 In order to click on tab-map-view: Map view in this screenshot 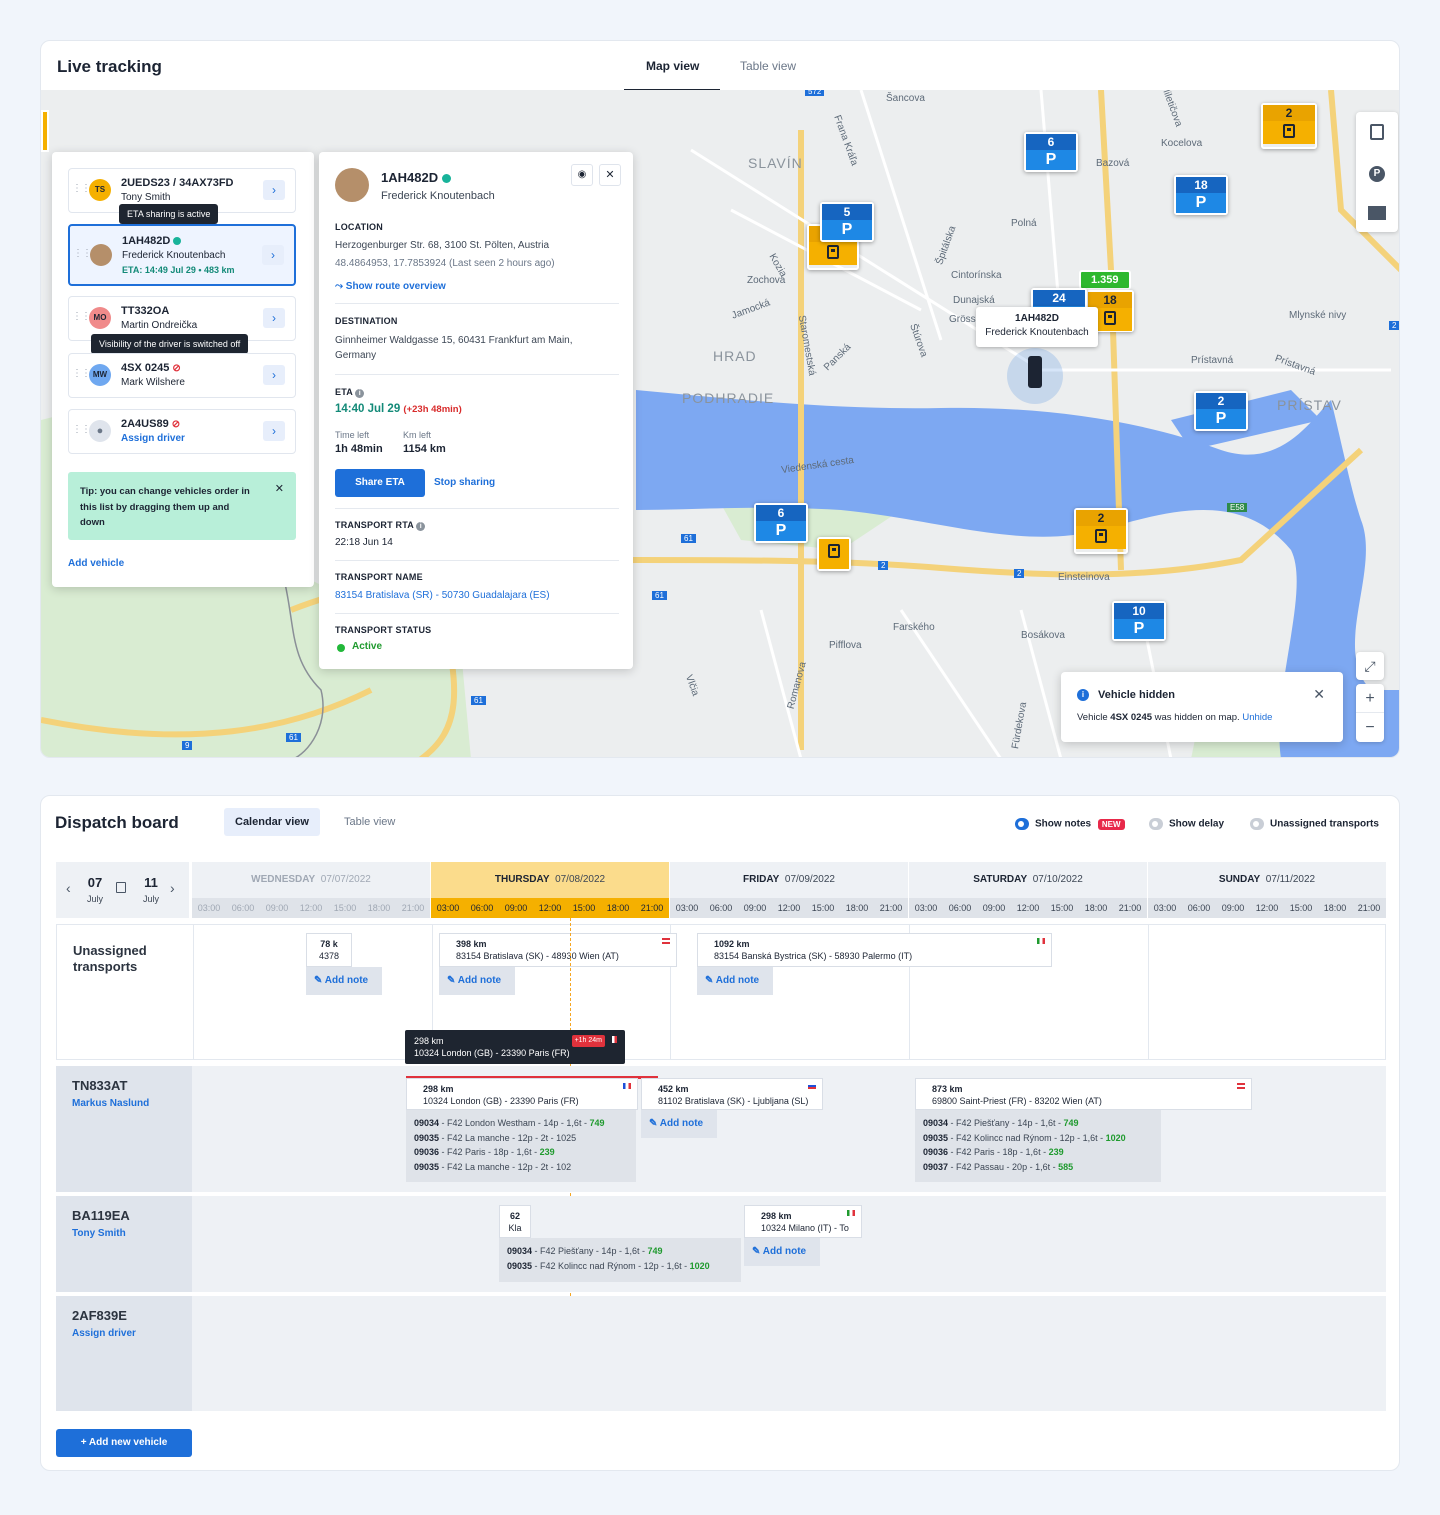, I will do `click(672, 66)`.